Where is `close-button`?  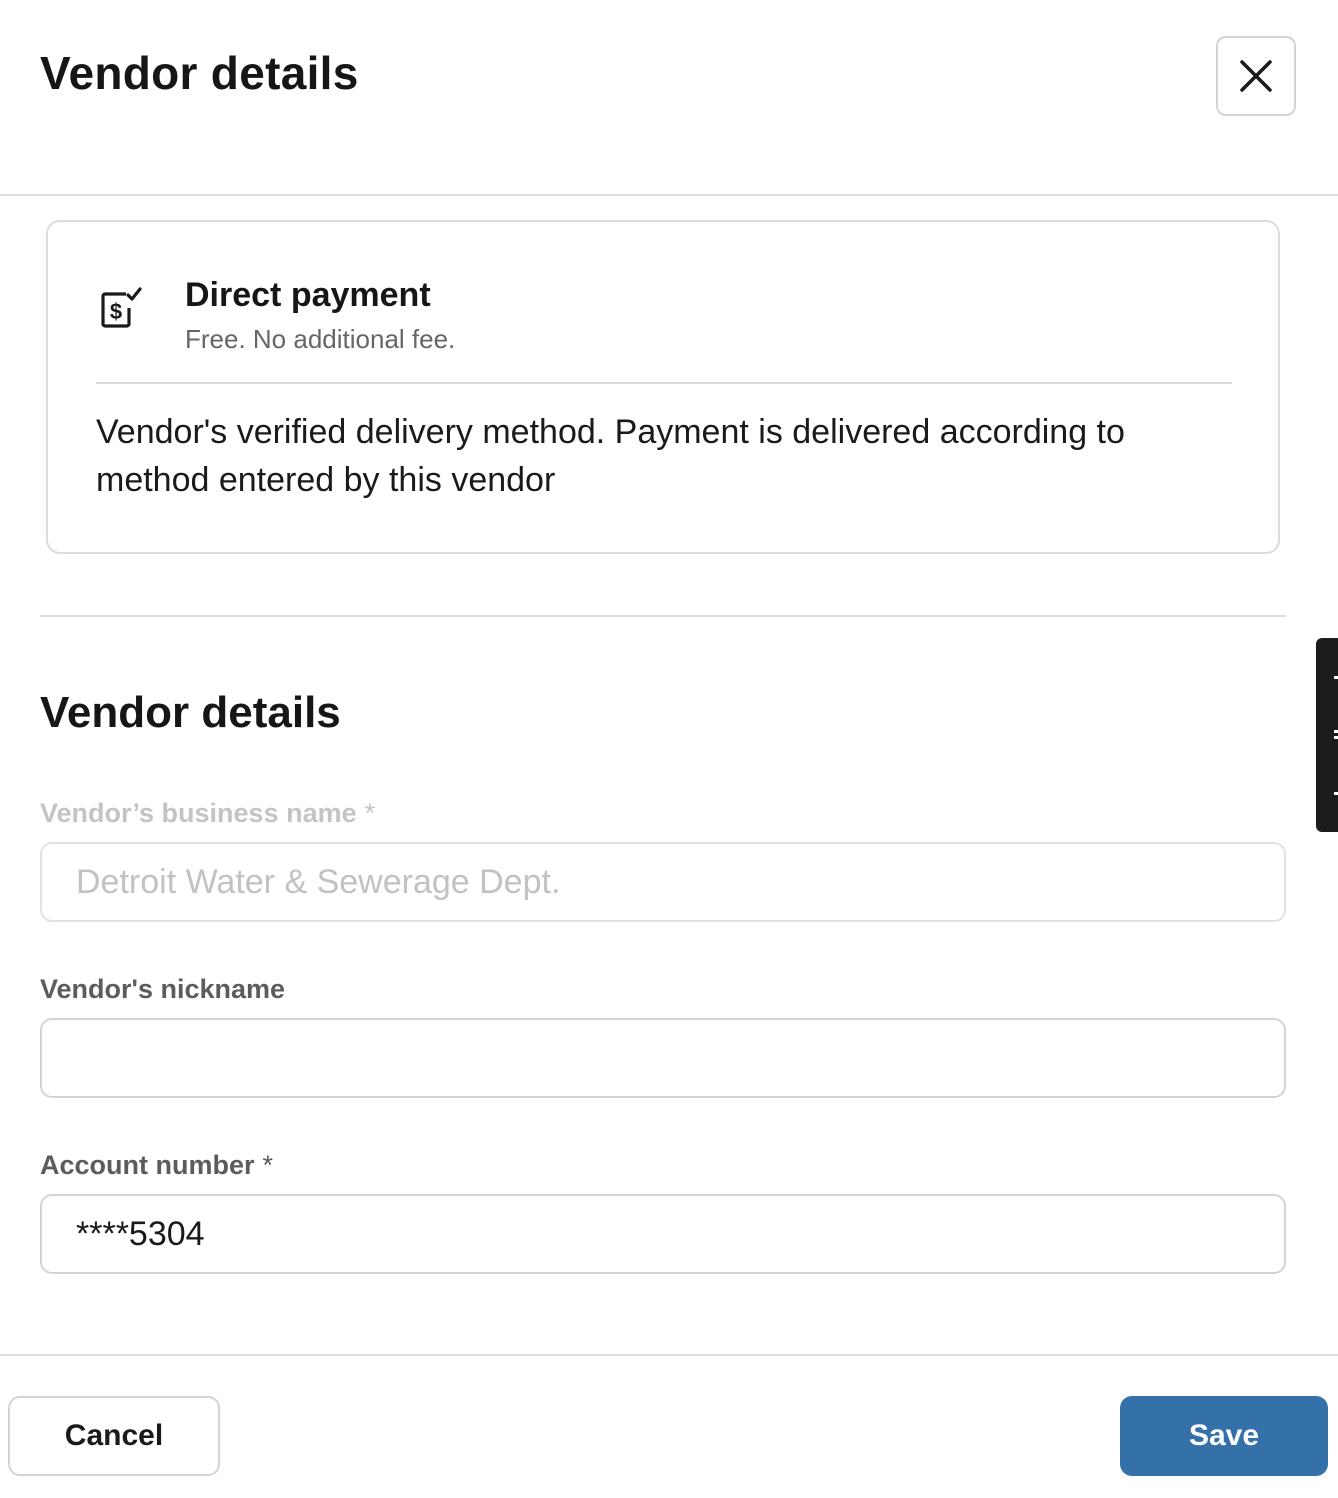 close-button is located at coordinates (1256, 76).